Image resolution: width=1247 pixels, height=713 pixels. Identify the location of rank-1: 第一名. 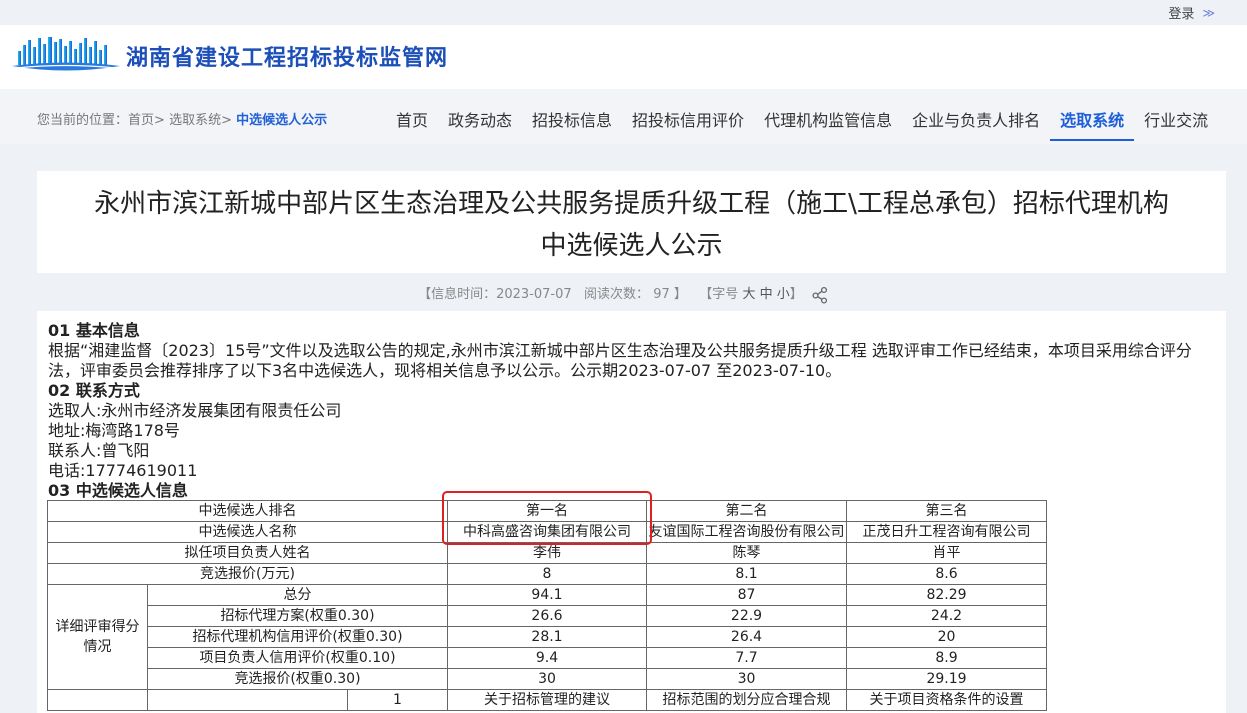
(547, 511).